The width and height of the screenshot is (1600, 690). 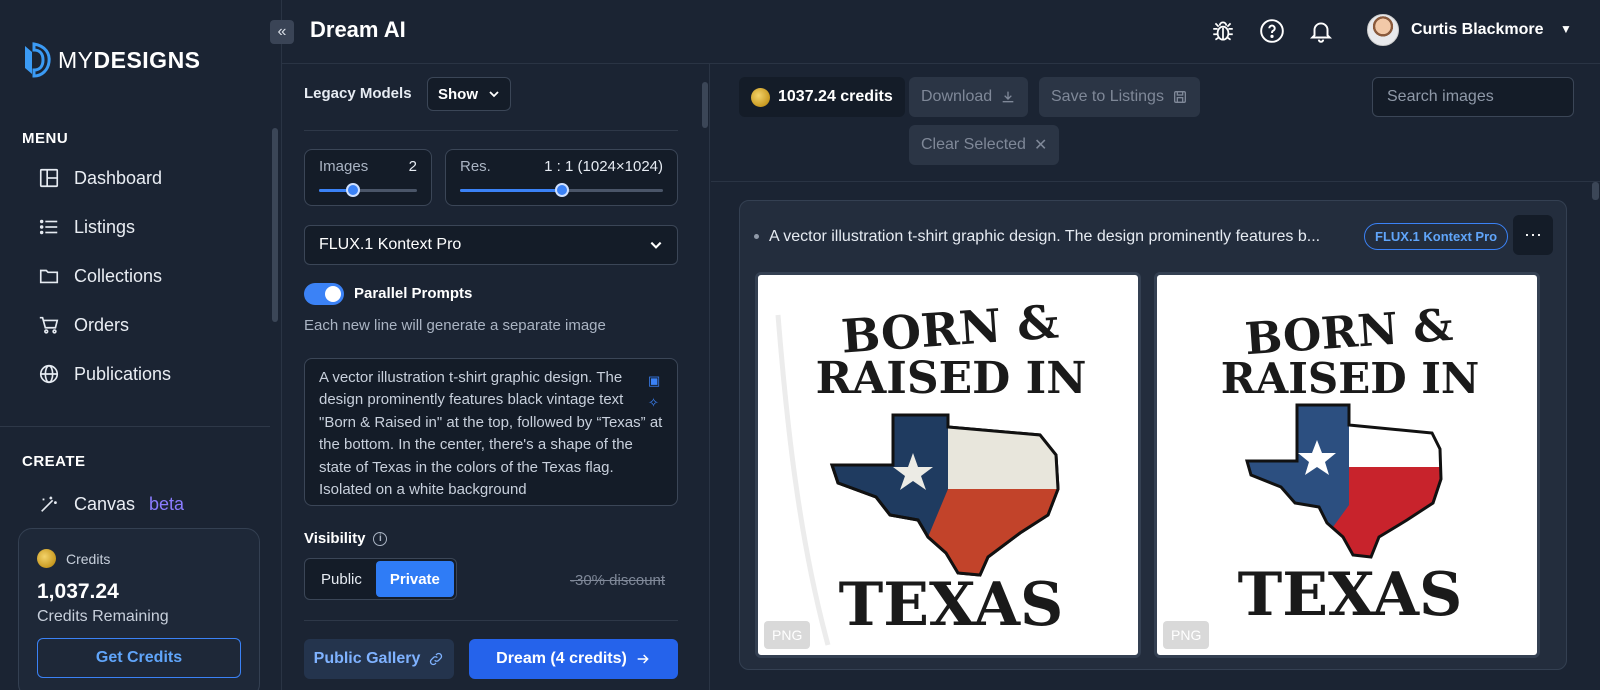 I want to click on globe-icon, so click(x=49, y=374).